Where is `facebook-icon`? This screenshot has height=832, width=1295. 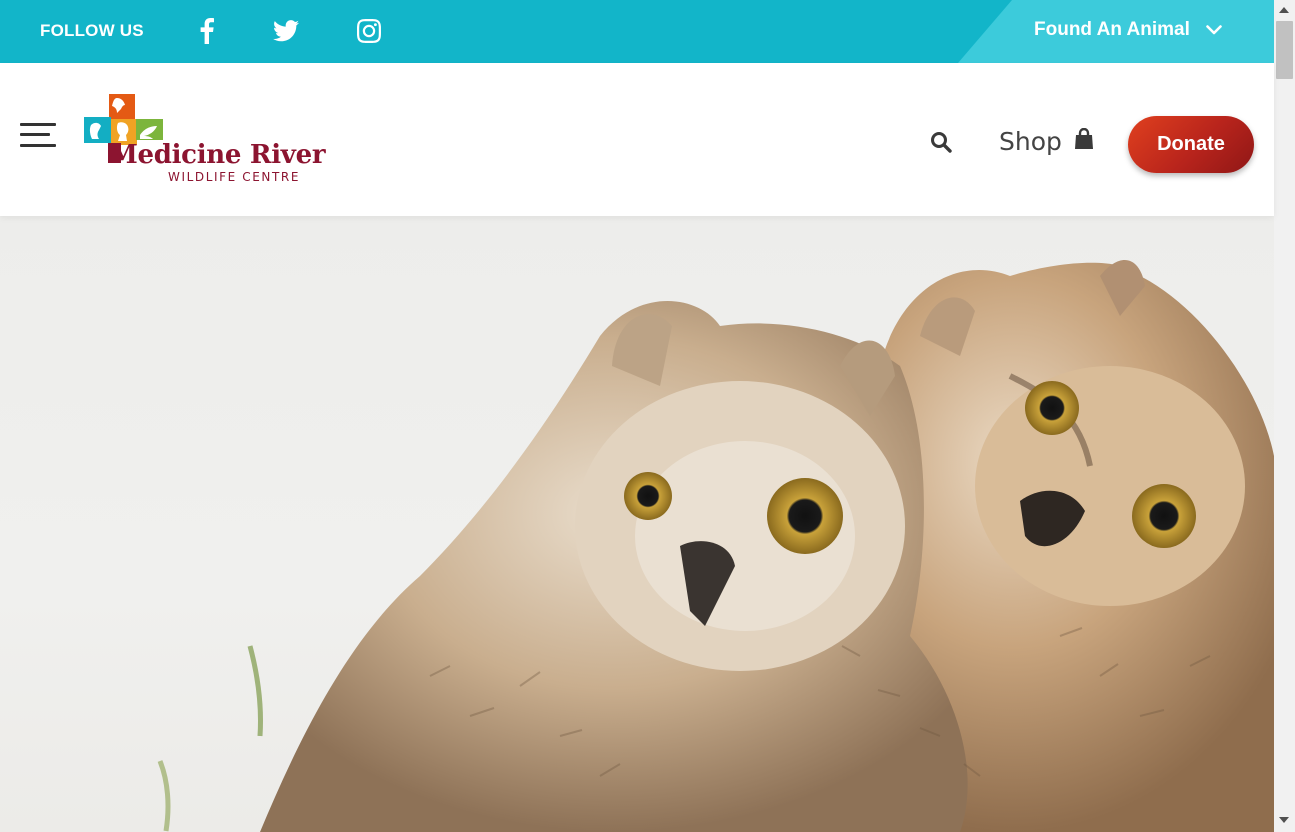 facebook-icon is located at coordinates (207, 31).